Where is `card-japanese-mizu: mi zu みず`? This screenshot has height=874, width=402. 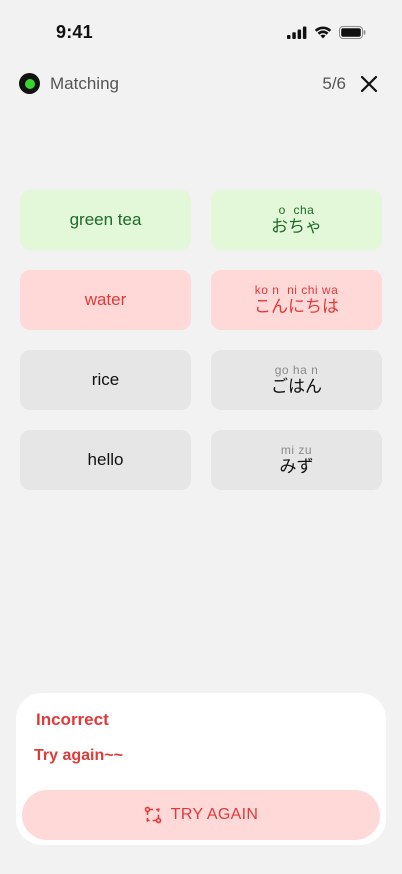 card-japanese-mizu: mi zu みず is located at coordinates (296, 460).